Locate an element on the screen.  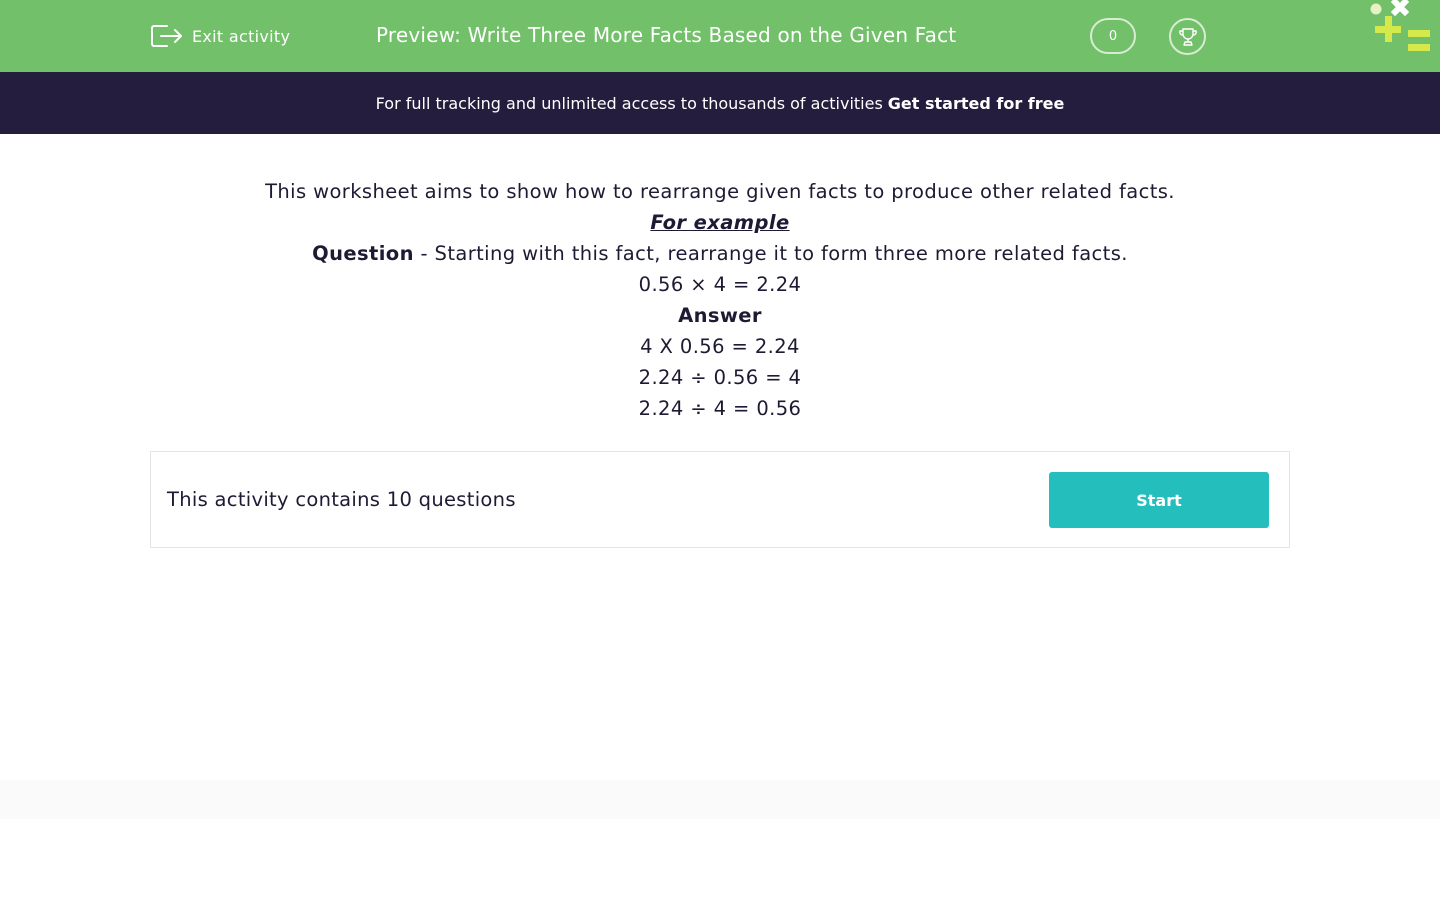
example-heading: For example is located at coordinates (720, 222).